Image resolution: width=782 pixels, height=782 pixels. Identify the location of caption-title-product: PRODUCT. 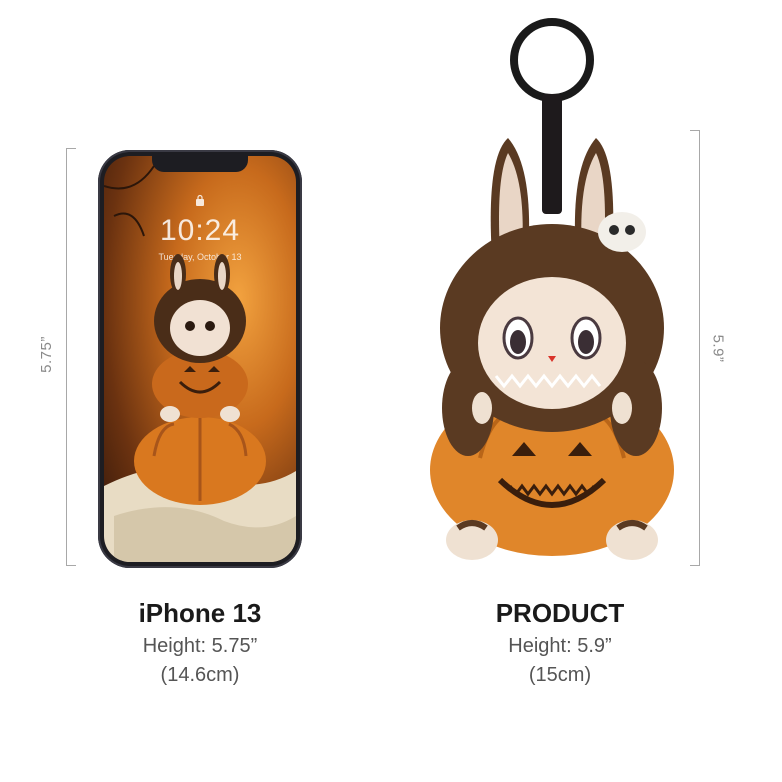
(560, 613).